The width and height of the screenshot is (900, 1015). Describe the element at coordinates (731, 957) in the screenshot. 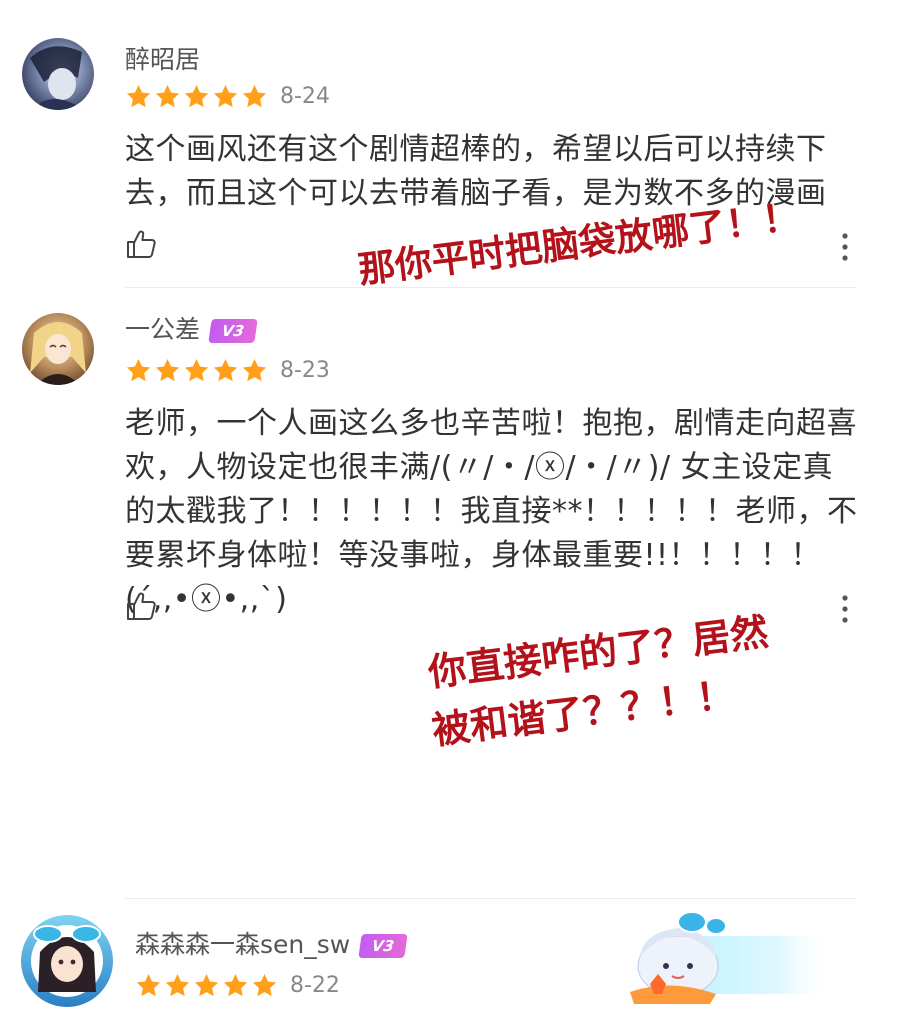

I see `mascot-decoration` at that location.